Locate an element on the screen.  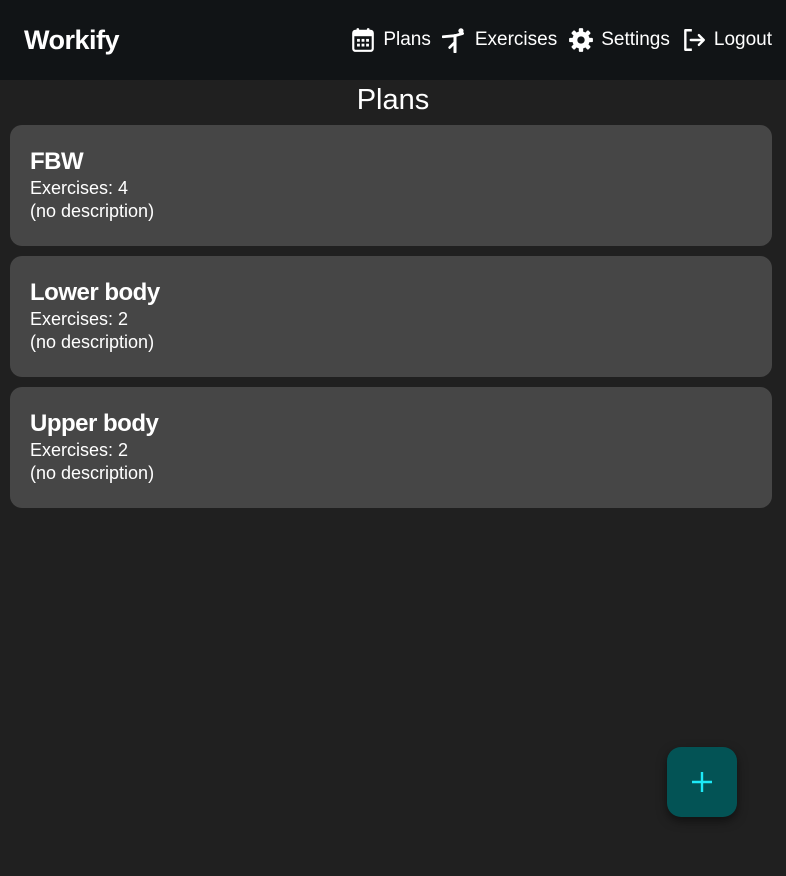
add-plan-button is located at coordinates (702, 782).